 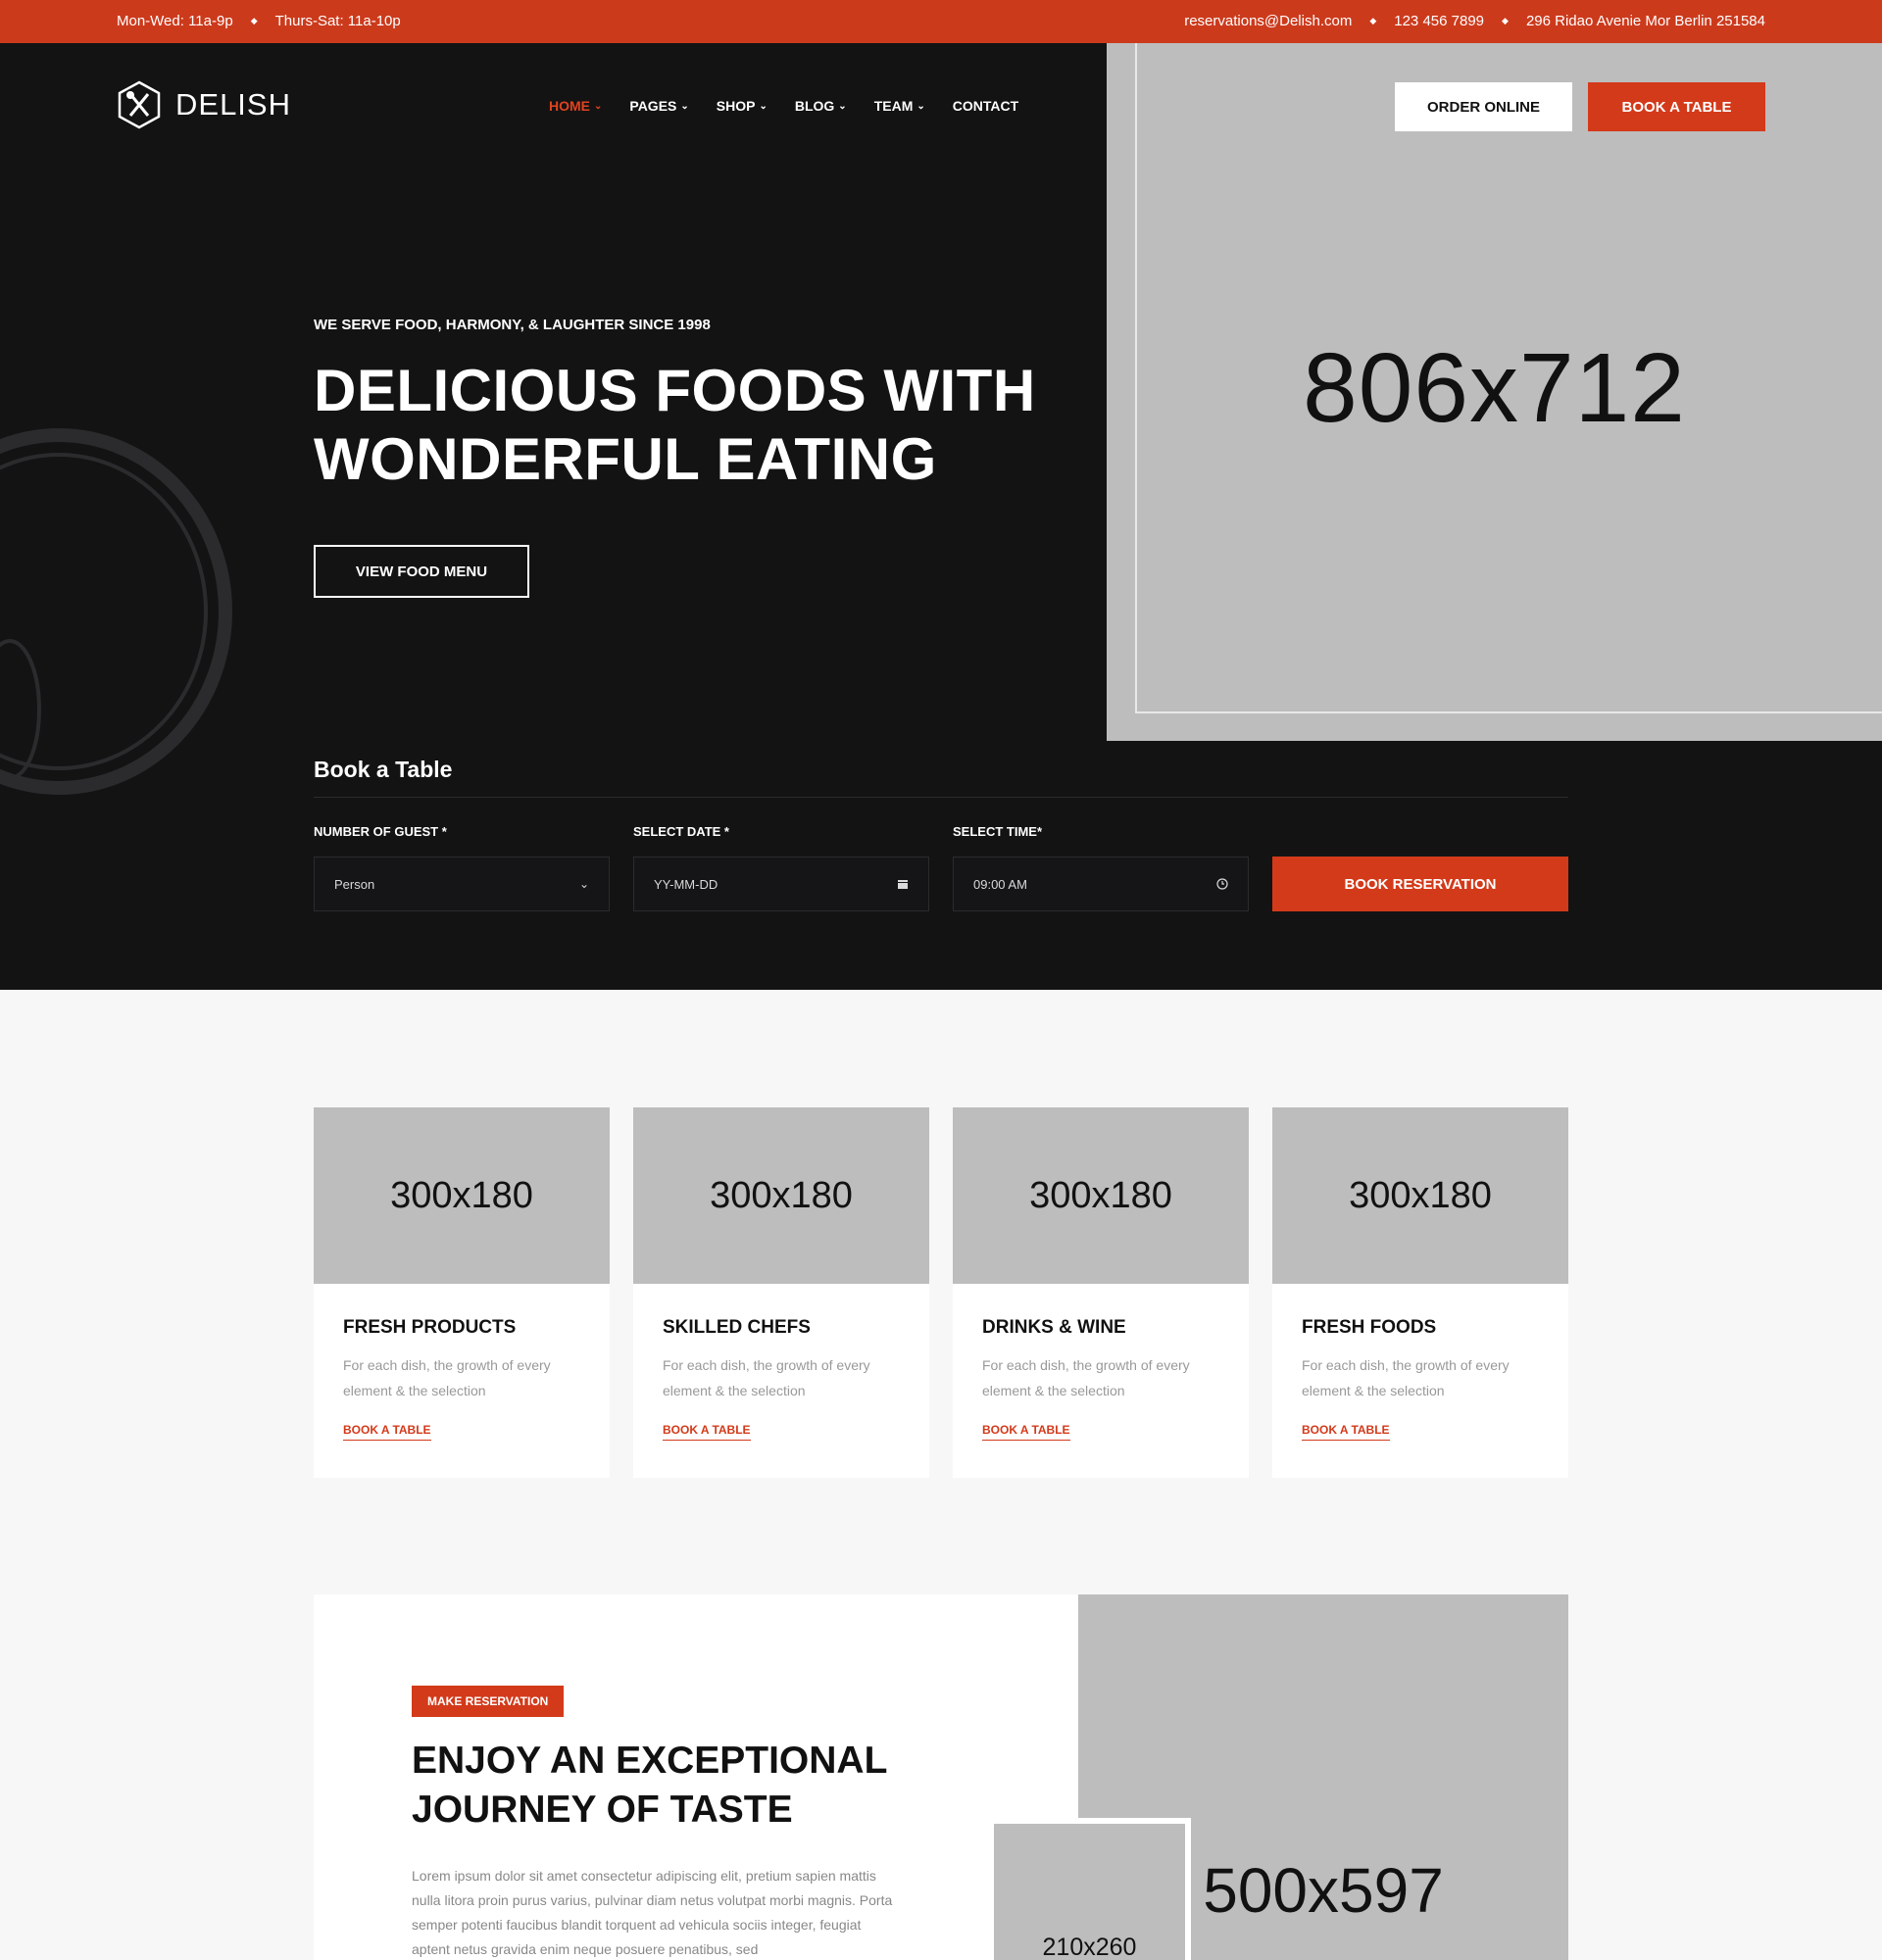 I want to click on time-value: 09:00 AM, so click(x=1000, y=884).